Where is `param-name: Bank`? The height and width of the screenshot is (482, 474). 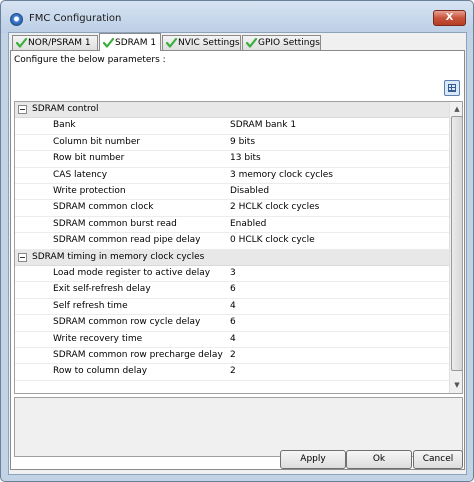
param-name: Bank is located at coordinates (64, 125).